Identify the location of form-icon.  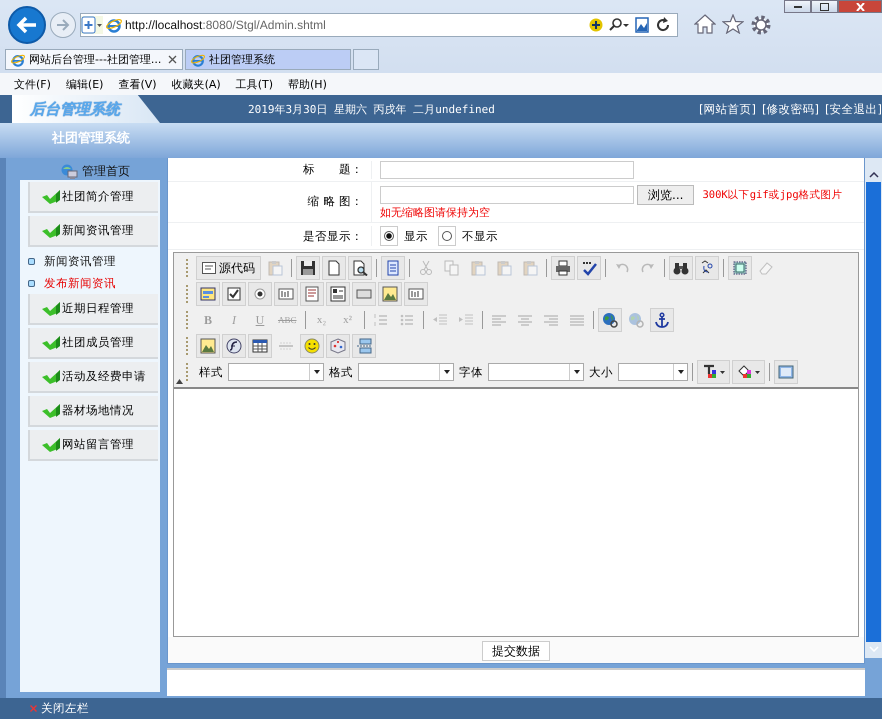
(208, 294).